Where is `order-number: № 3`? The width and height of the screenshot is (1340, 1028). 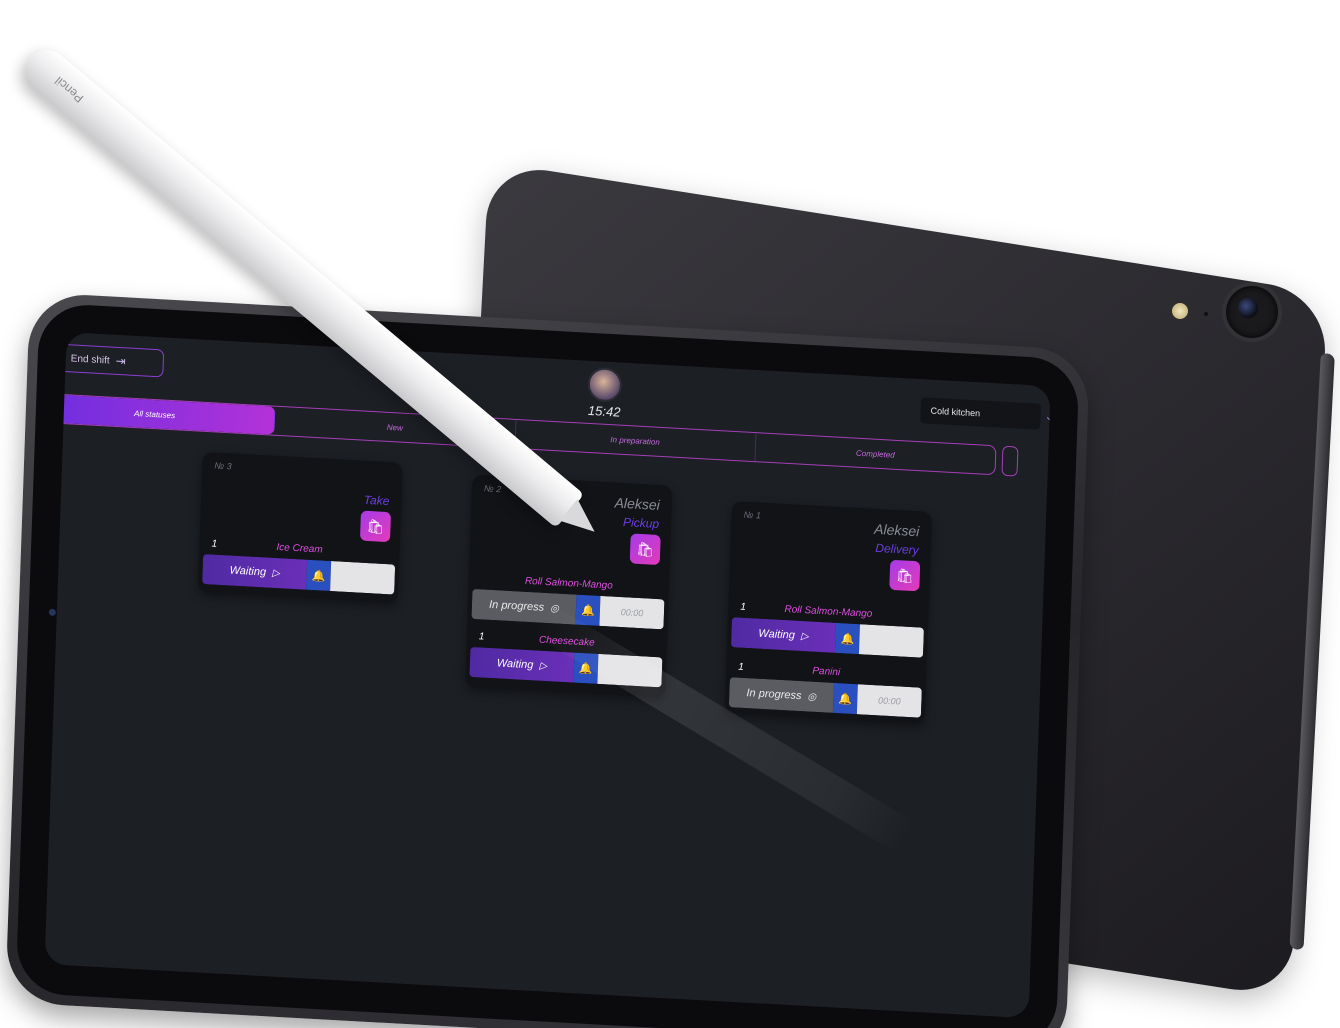
order-number: № 3 is located at coordinates (223, 466).